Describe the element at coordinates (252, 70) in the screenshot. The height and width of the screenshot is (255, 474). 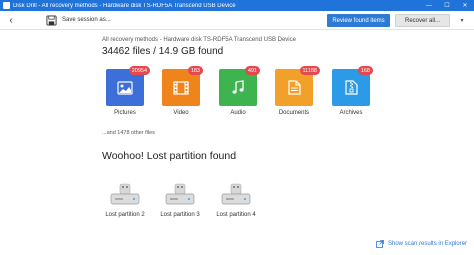
I see `count-badge: 491` at that location.